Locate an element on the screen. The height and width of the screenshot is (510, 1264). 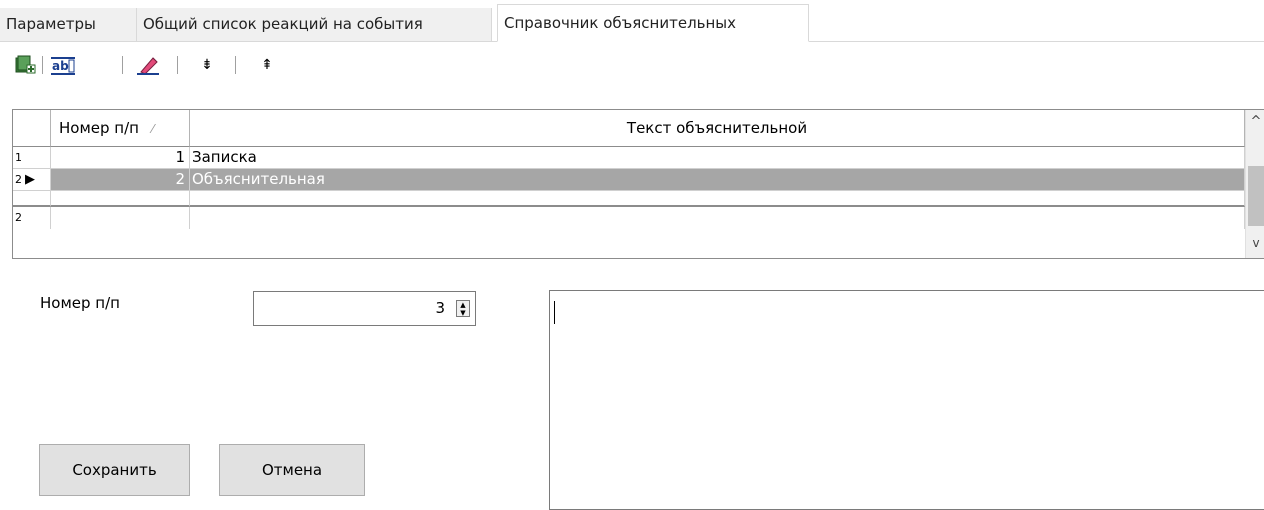
vertical-scrollbar: ^ v is located at coordinates (1254, 184).